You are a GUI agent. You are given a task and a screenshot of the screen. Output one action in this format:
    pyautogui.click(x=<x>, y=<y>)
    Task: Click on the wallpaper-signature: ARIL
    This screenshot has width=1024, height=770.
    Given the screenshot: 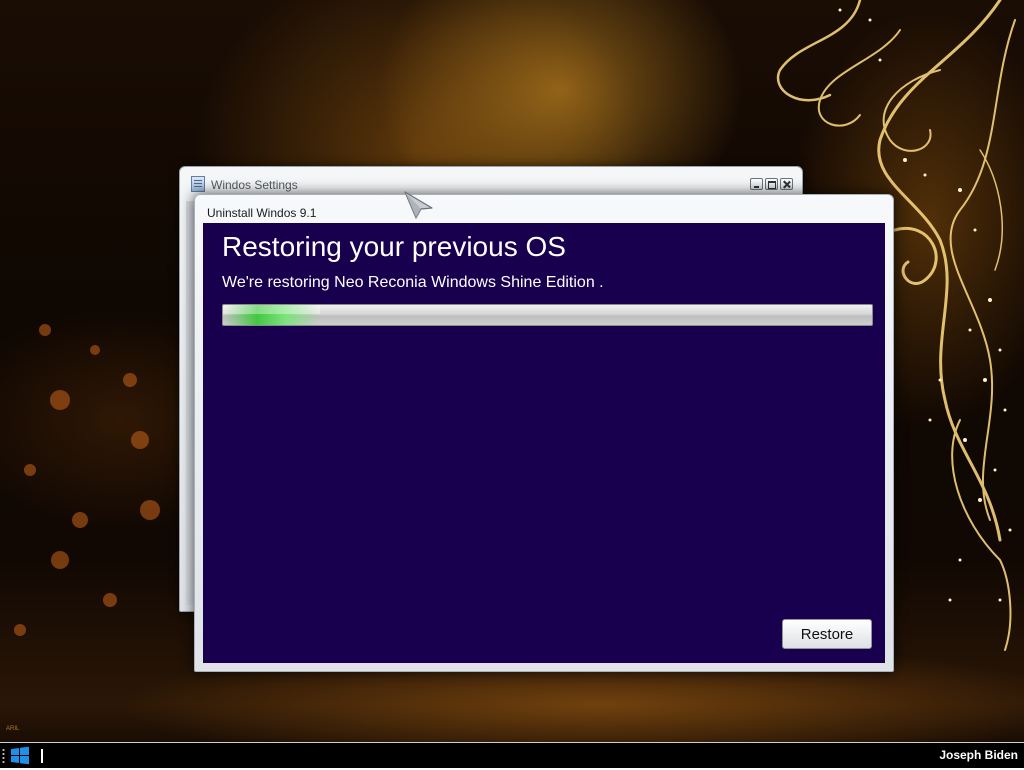 What is the action you would take?
    pyautogui.click(x=13, y=729)
    